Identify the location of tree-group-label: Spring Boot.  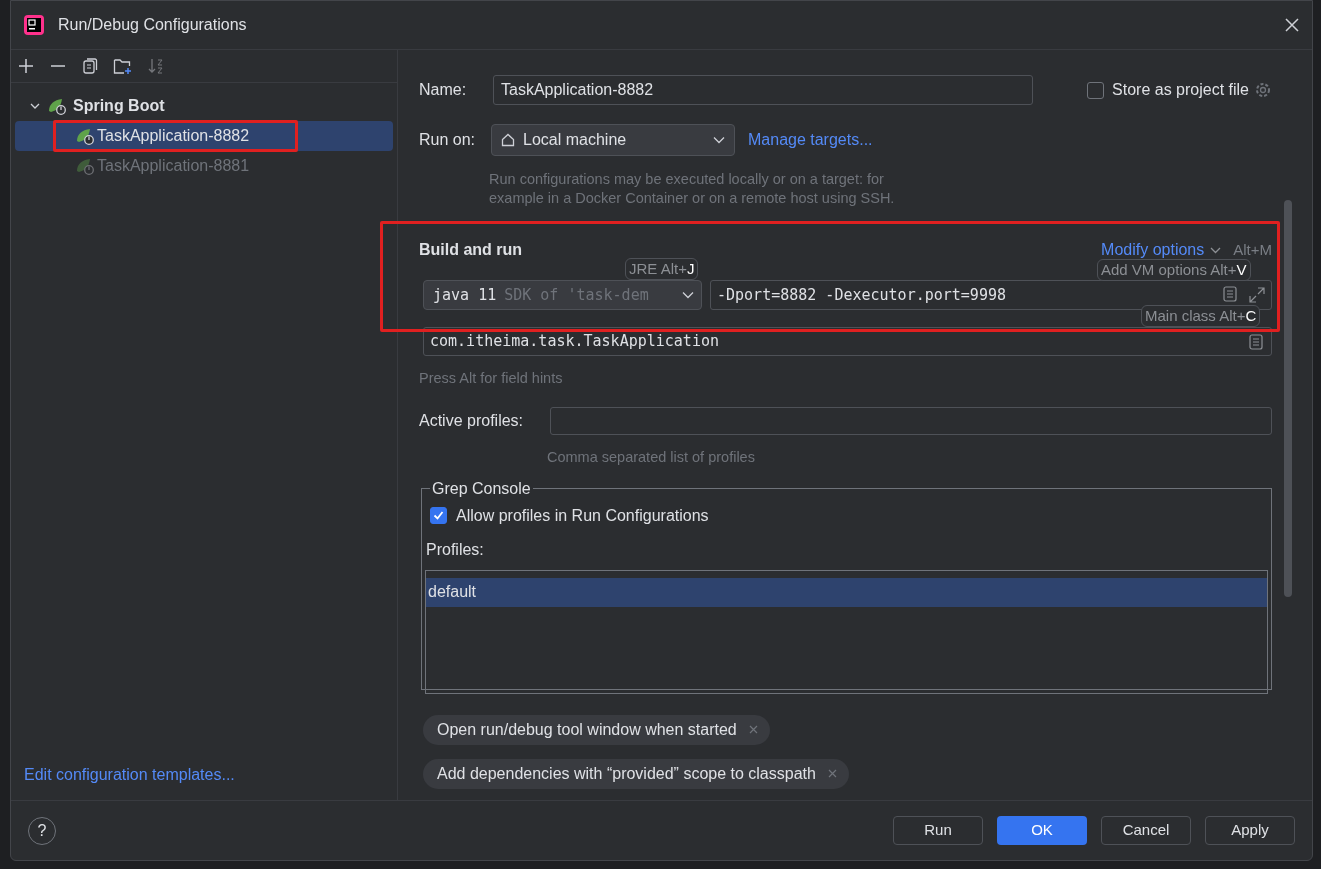
(119, 106).